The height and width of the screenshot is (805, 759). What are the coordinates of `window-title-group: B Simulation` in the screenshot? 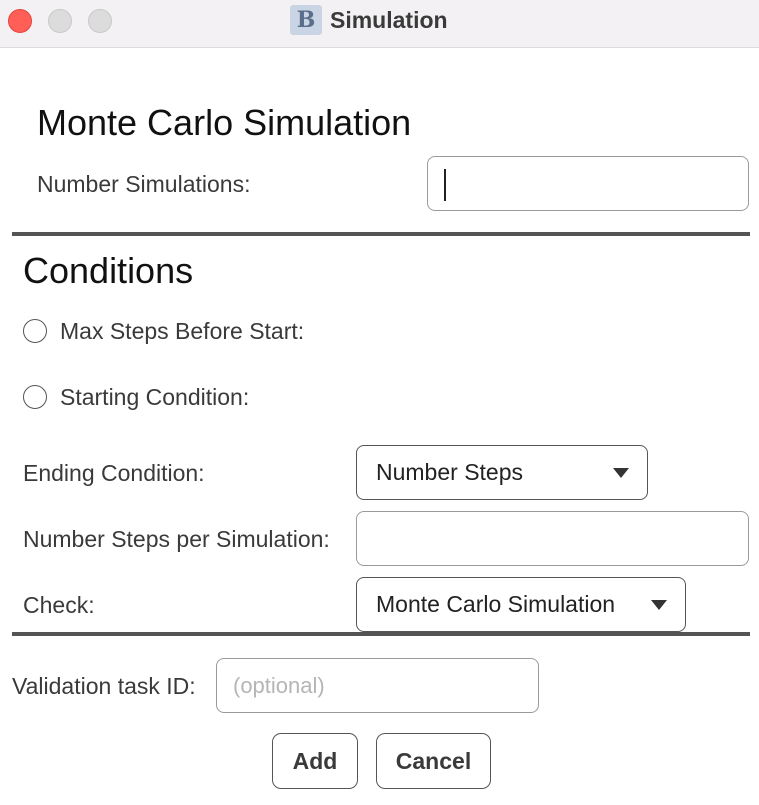 It's located at (369, 20).